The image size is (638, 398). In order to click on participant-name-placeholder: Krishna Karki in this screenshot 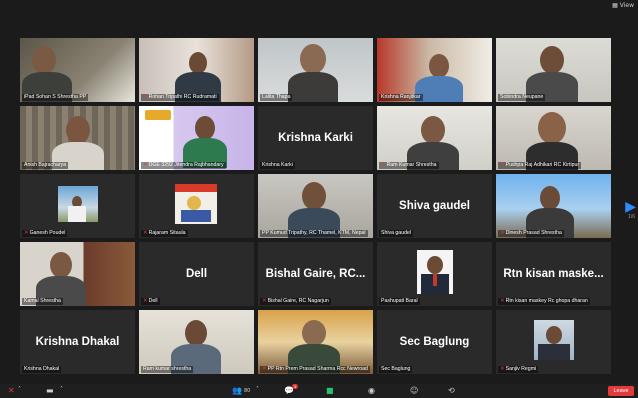, I will do `click(315, 138)`.